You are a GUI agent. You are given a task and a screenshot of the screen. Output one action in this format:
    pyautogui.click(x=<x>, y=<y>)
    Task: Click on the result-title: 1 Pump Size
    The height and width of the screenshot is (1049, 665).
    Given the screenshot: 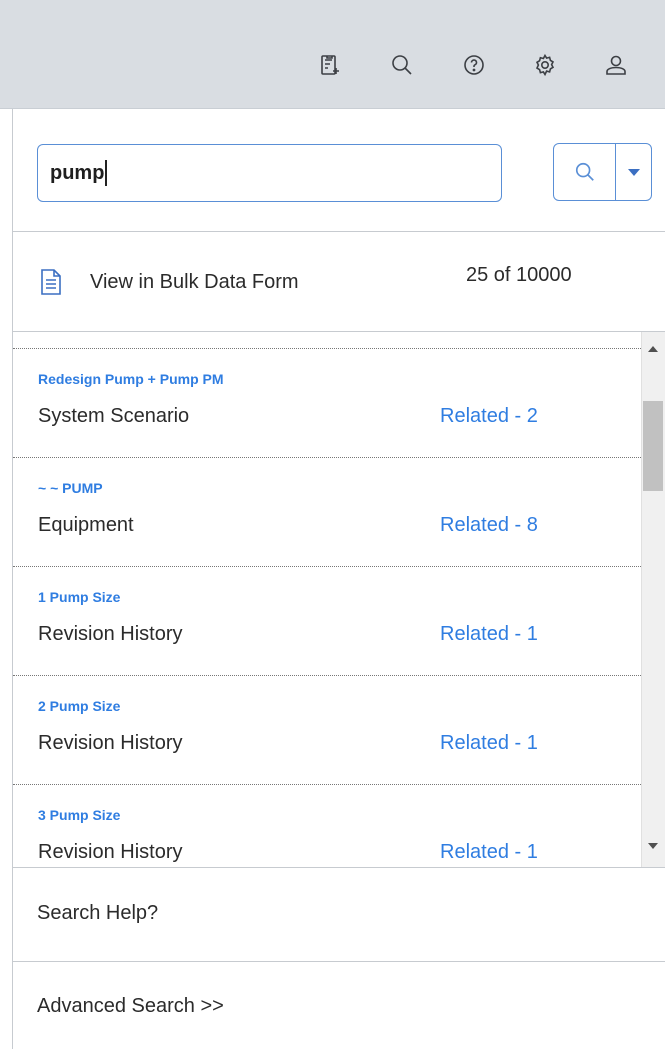 What is the action you would take?
    pyautogui.click(x=79, y=597)
    